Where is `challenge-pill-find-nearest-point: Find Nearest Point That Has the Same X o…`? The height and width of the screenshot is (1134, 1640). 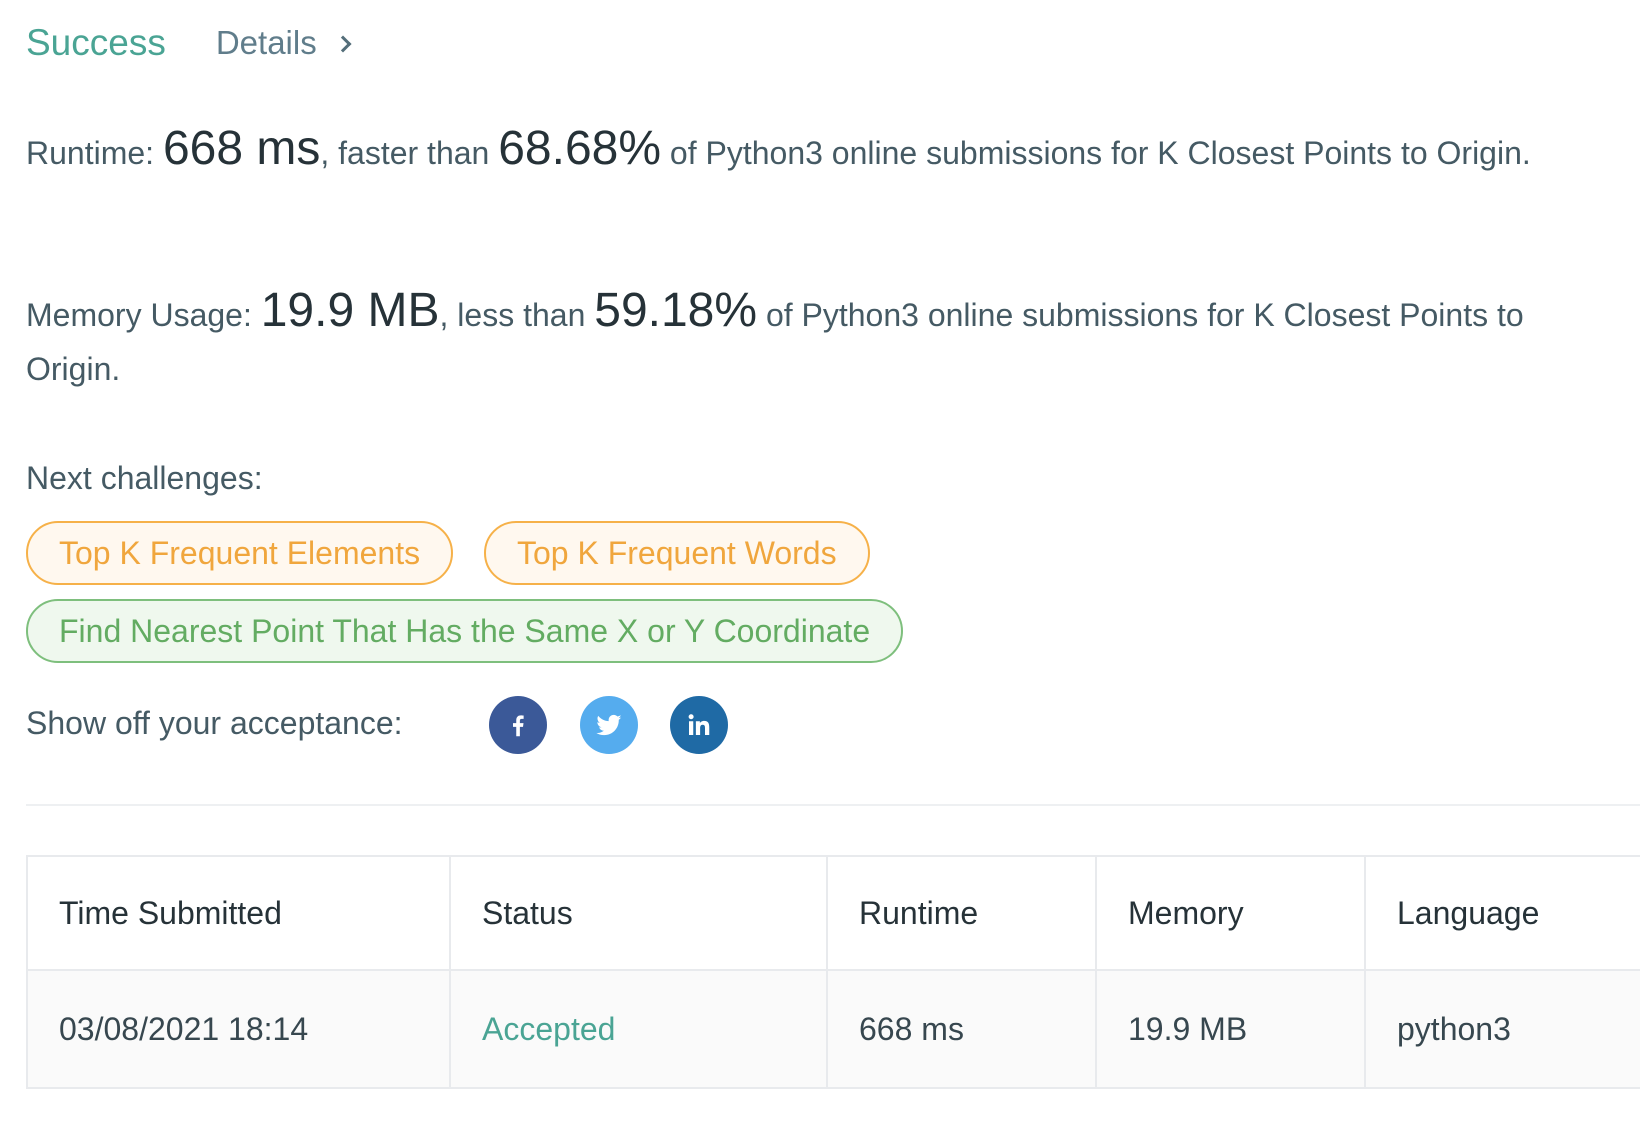 challenge-pill-find-nearest-point: Find Nearest Point That Has the Same X o… is located at coordinates (465, 631).